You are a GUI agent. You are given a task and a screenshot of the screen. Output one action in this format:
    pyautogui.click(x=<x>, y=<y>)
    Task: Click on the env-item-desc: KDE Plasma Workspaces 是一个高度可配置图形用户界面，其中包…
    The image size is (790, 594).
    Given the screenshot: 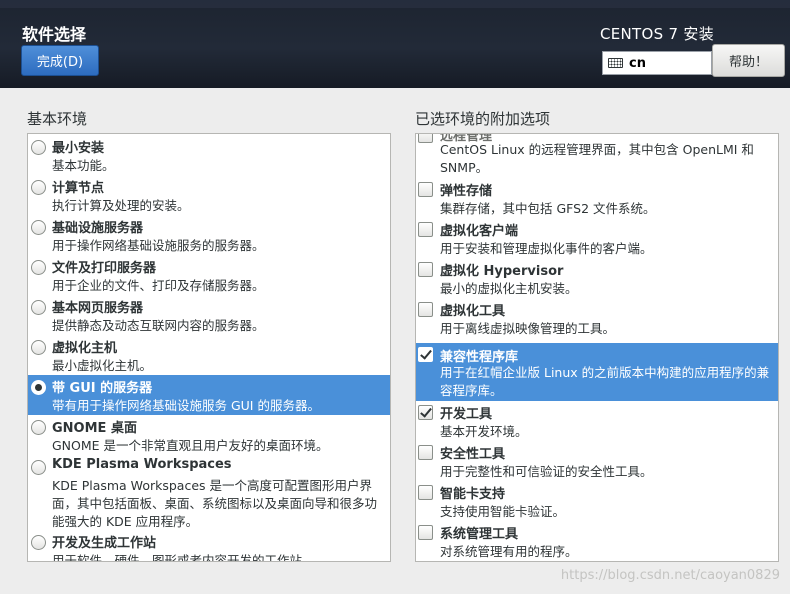 What is the action you would take?
    pyautogui.click(x=215, y=503)
    